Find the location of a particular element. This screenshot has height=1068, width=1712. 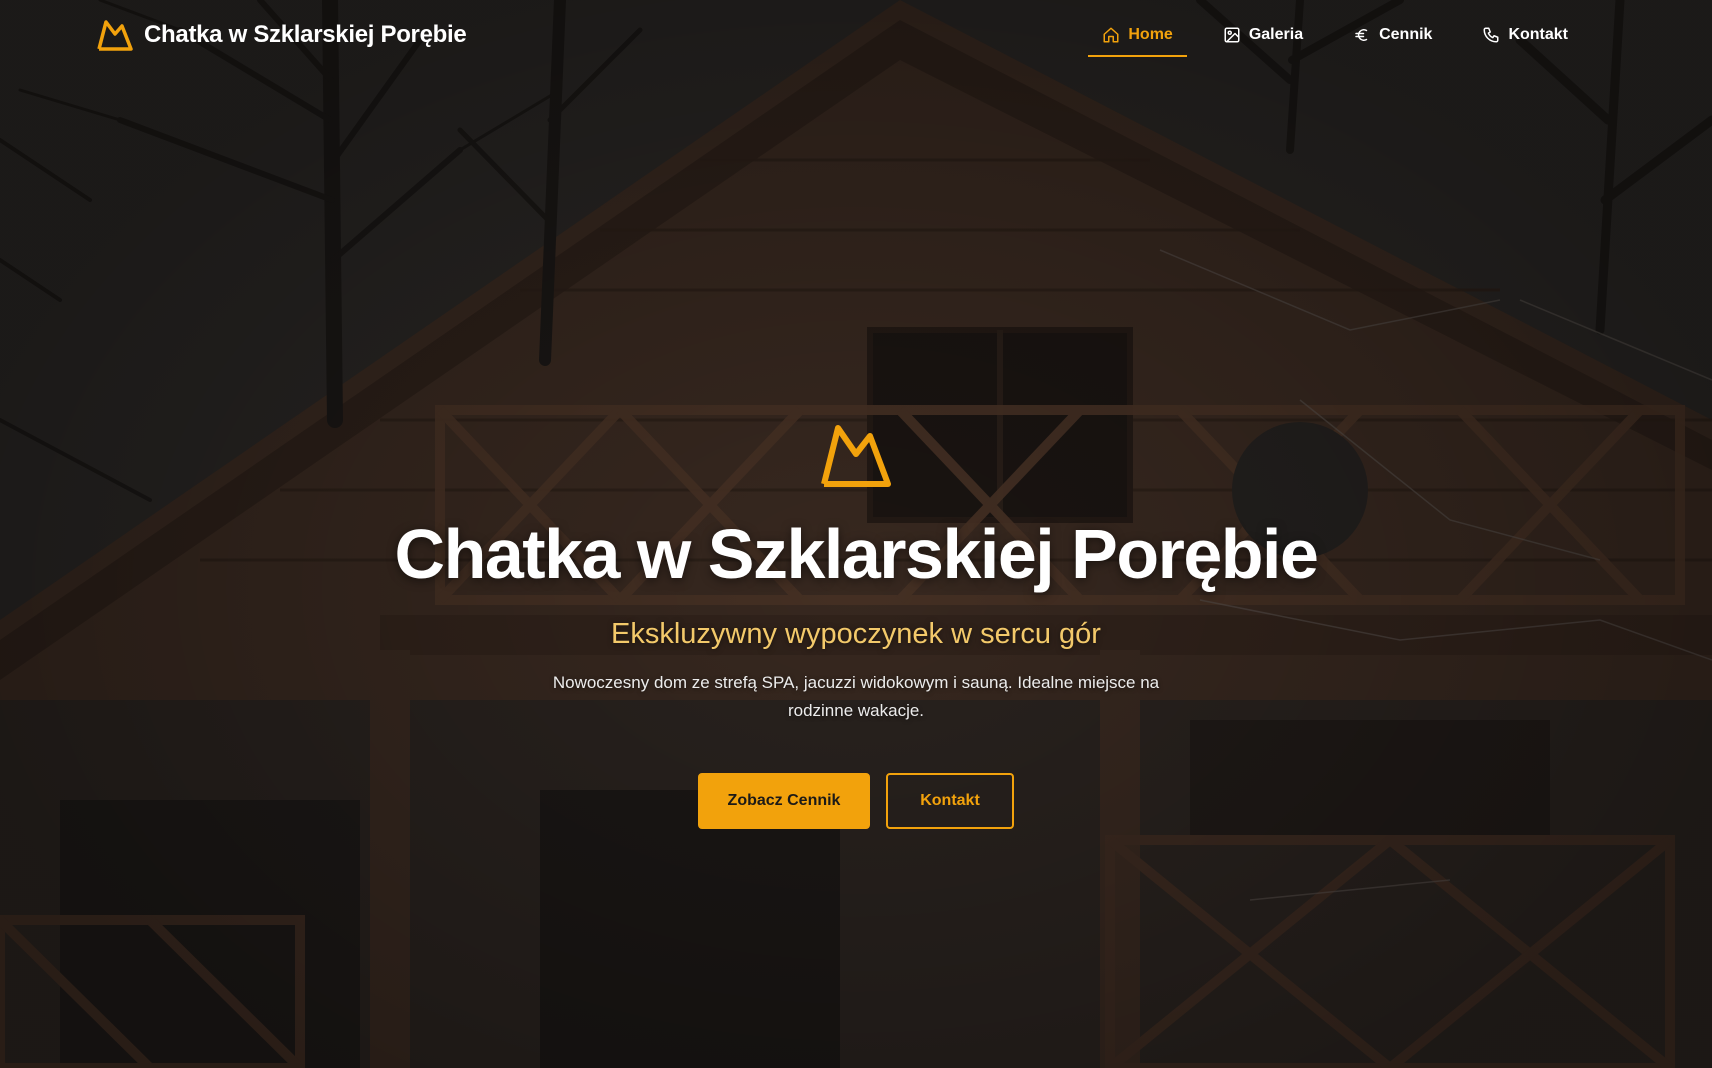

nav-label-home: Home is located at coordinates (1150, 34).